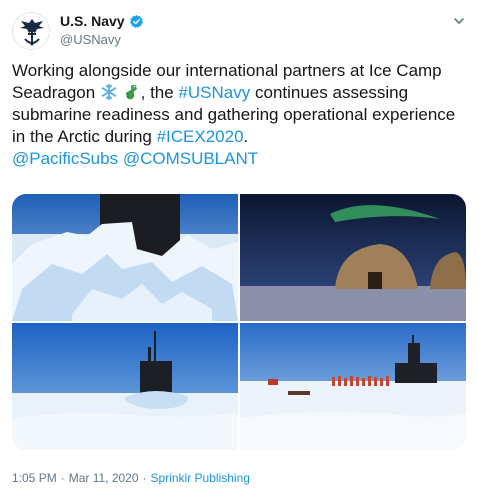 The image size is (478, 498). I want to click on display-name: U.S. Navy, so click(92, 21).